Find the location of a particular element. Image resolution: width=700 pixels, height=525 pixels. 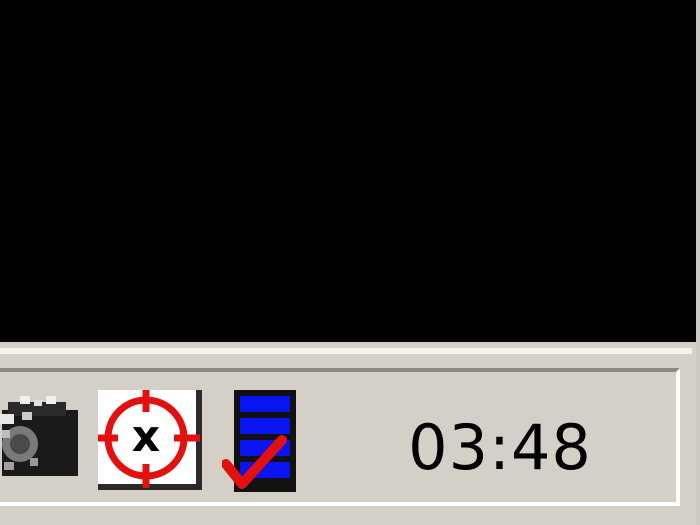

network-printer-icon is located at coordinates (41, 438).